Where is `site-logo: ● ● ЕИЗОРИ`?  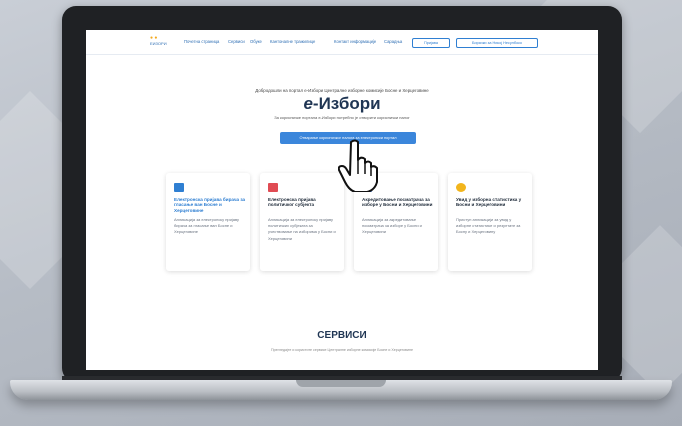
site-logo: ● ● ЕИЗОРИ is located at coordinates (158, 42).